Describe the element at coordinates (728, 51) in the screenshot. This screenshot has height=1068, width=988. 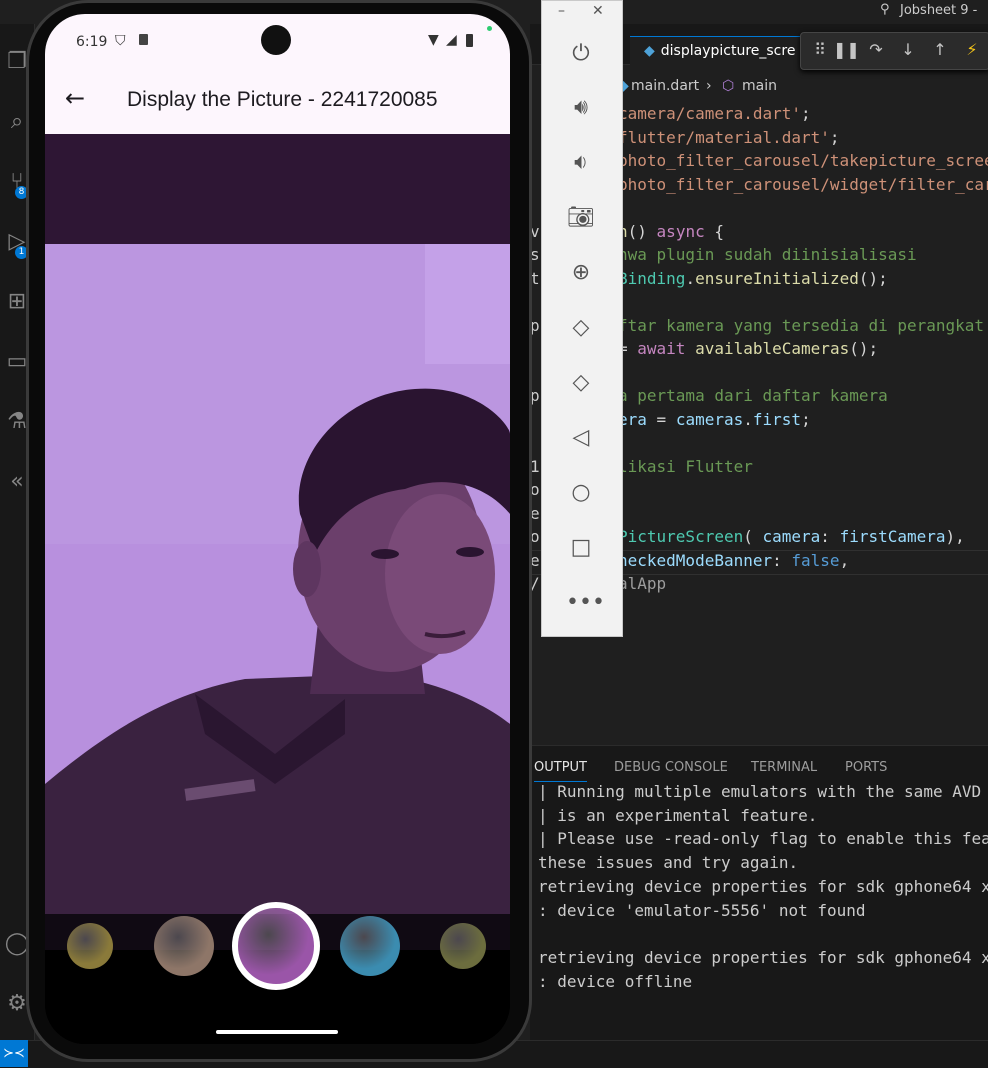
I see `tab-label: displaypicture_scre` at that location.